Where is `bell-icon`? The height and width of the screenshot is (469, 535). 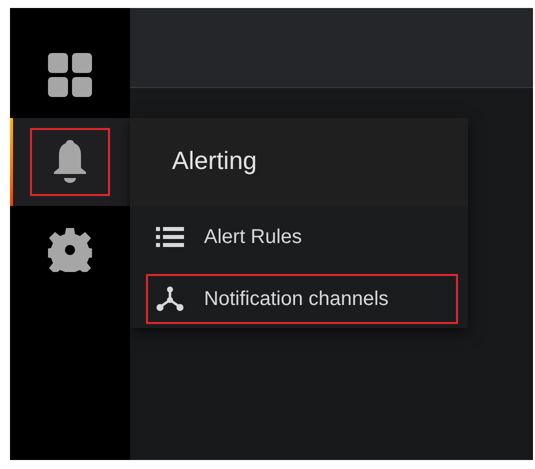
bell-icon is located at coordinates (70, 162).